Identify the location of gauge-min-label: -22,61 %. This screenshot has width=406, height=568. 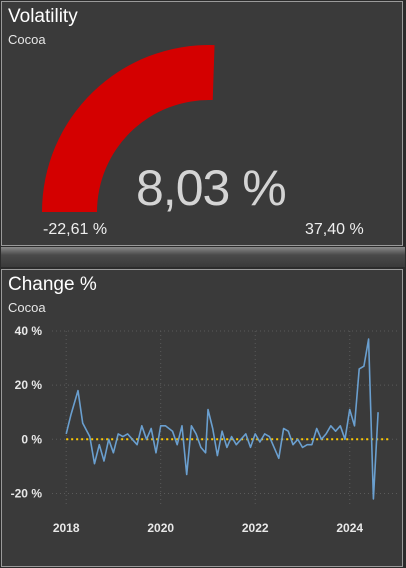
(75, 229).